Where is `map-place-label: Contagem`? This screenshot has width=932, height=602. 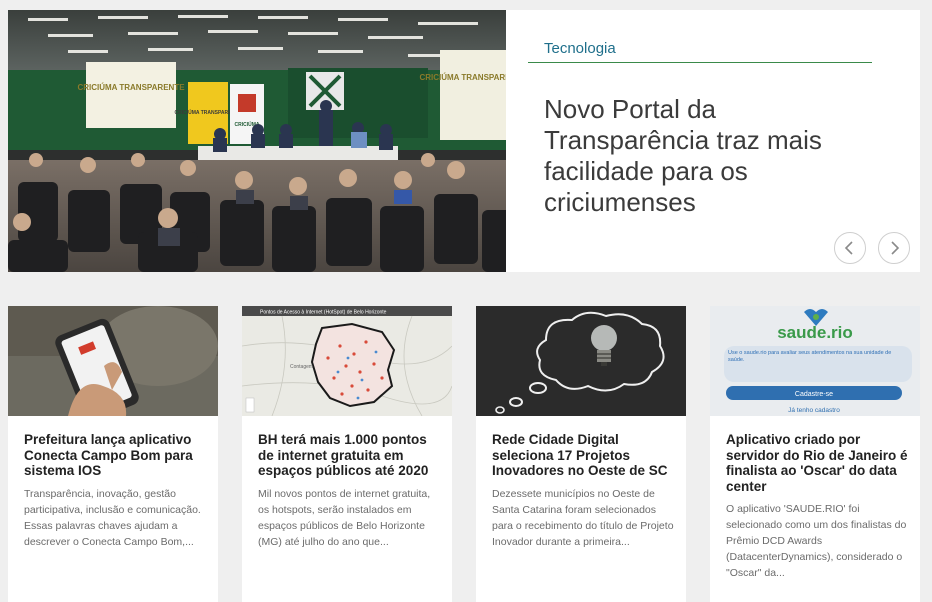 map-place-label: Contagem is located at coordinates (301, 367).